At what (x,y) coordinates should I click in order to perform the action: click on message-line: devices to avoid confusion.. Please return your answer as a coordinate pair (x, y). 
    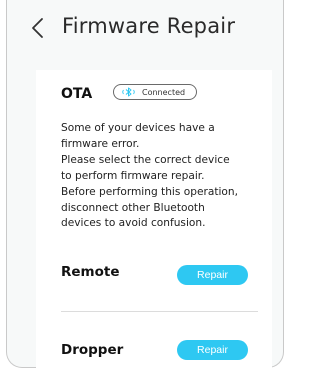
    Looking at the image, I should click on (133, 223).